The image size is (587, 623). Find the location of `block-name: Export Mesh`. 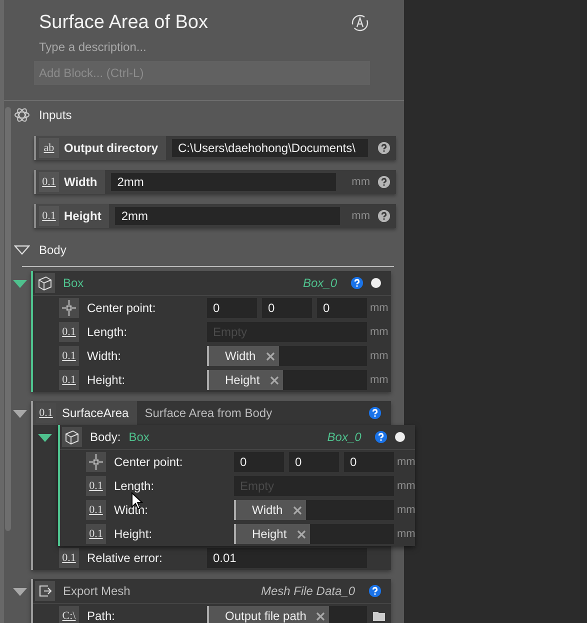

block-name: Export Mesh is located at coordinates (96, 591).